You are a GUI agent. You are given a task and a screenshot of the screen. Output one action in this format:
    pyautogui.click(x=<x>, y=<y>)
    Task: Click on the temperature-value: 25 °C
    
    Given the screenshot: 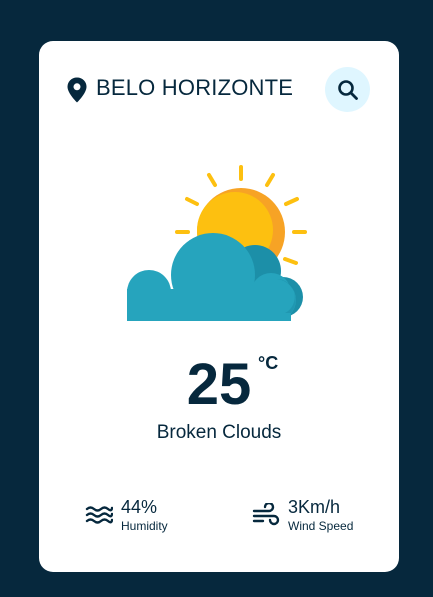 What is the action you would take?
    pyautogui.click(x=232, y=384)
    